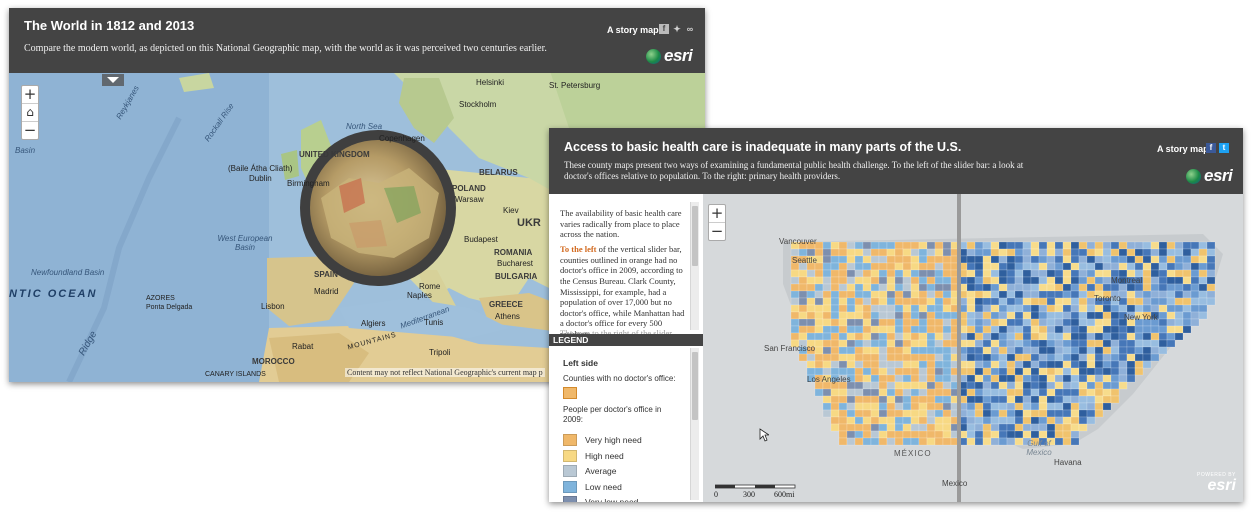 This screenshot has width=1254, height=513. I want to click on legend-header: LEGEND, so click(626, 340).